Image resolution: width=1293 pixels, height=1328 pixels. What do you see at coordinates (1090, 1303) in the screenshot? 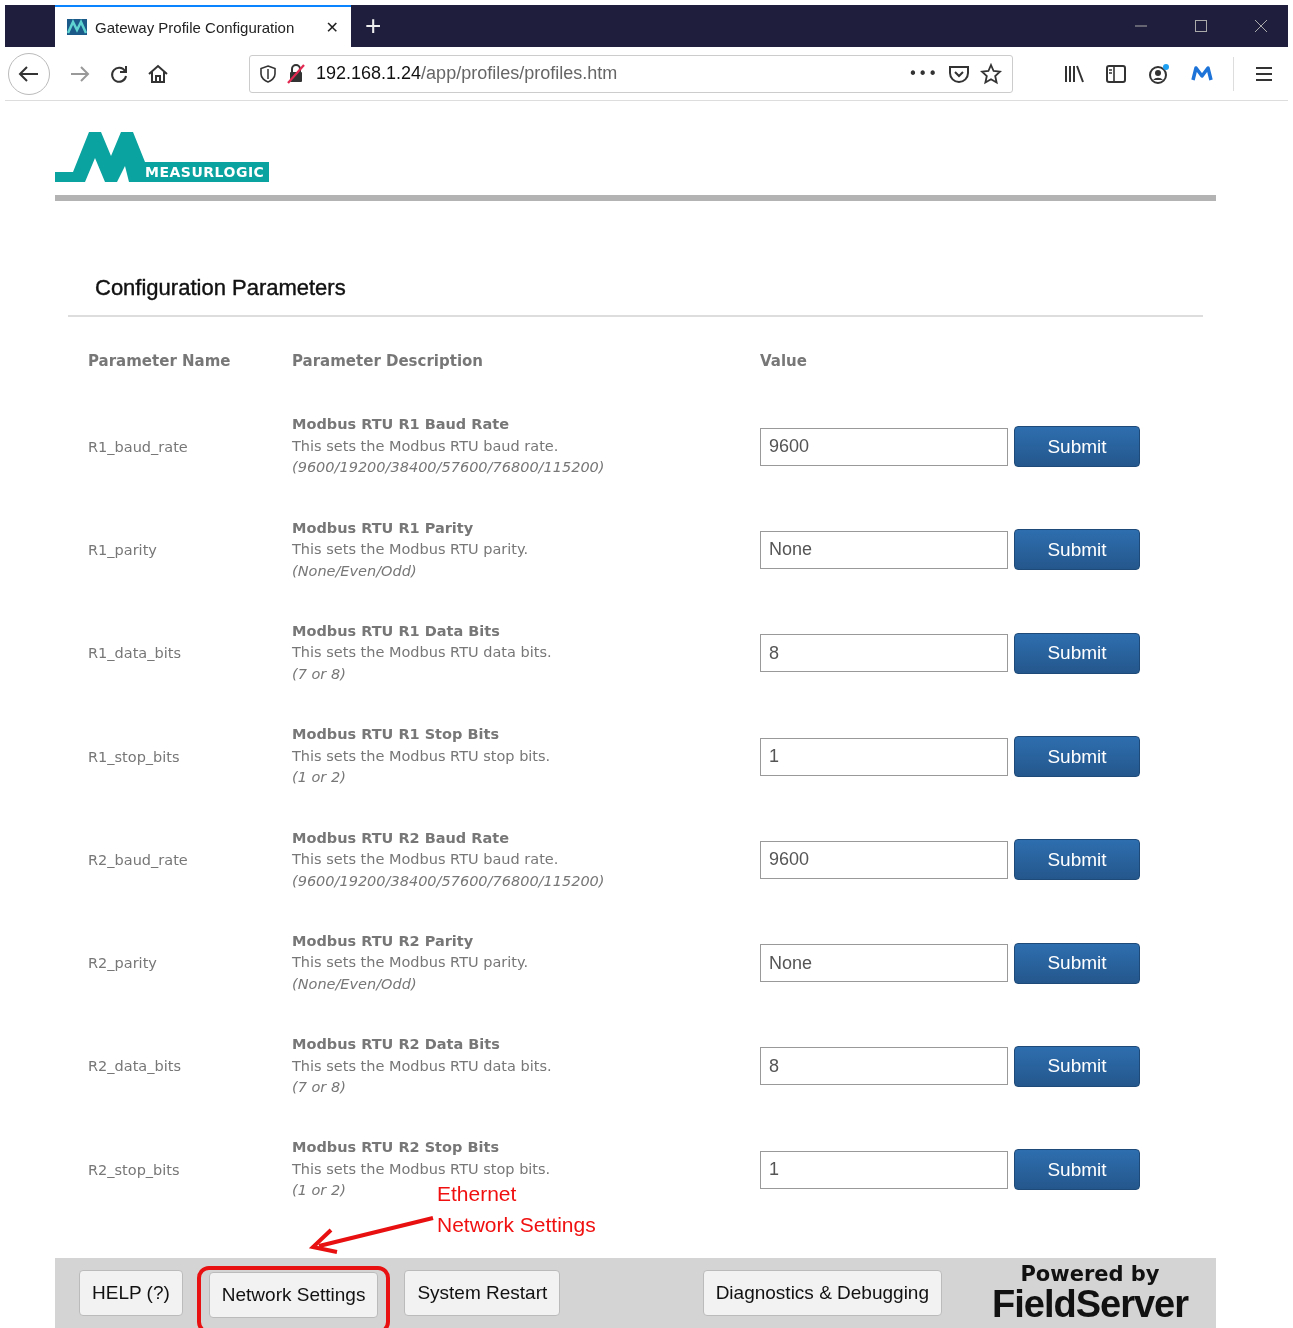
I see `brand-logo-text: FieldServer` at bounding box center [1090, 1303].